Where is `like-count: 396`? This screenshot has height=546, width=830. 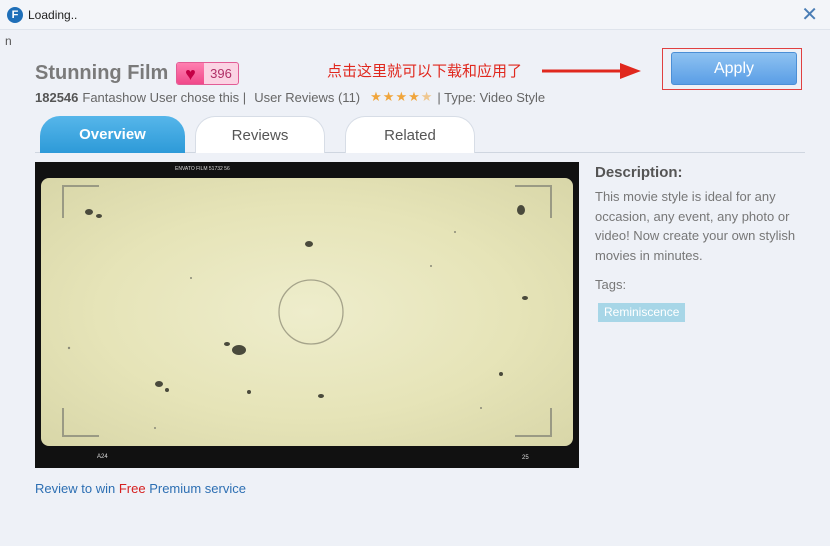 like-count: 396 is located at coordinates (221, 73).